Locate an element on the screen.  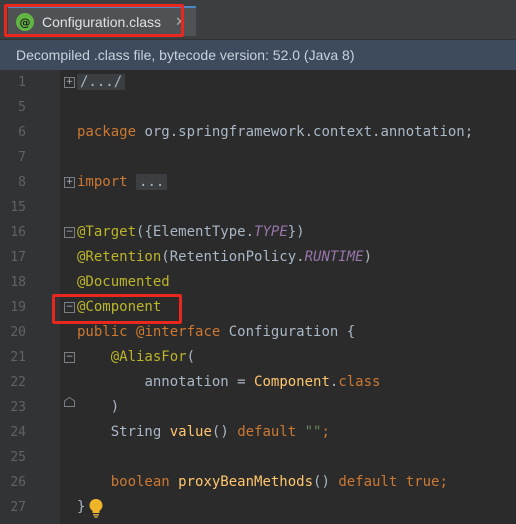
method-name: proxyBeanMethods is located at coordinates (241, 482).